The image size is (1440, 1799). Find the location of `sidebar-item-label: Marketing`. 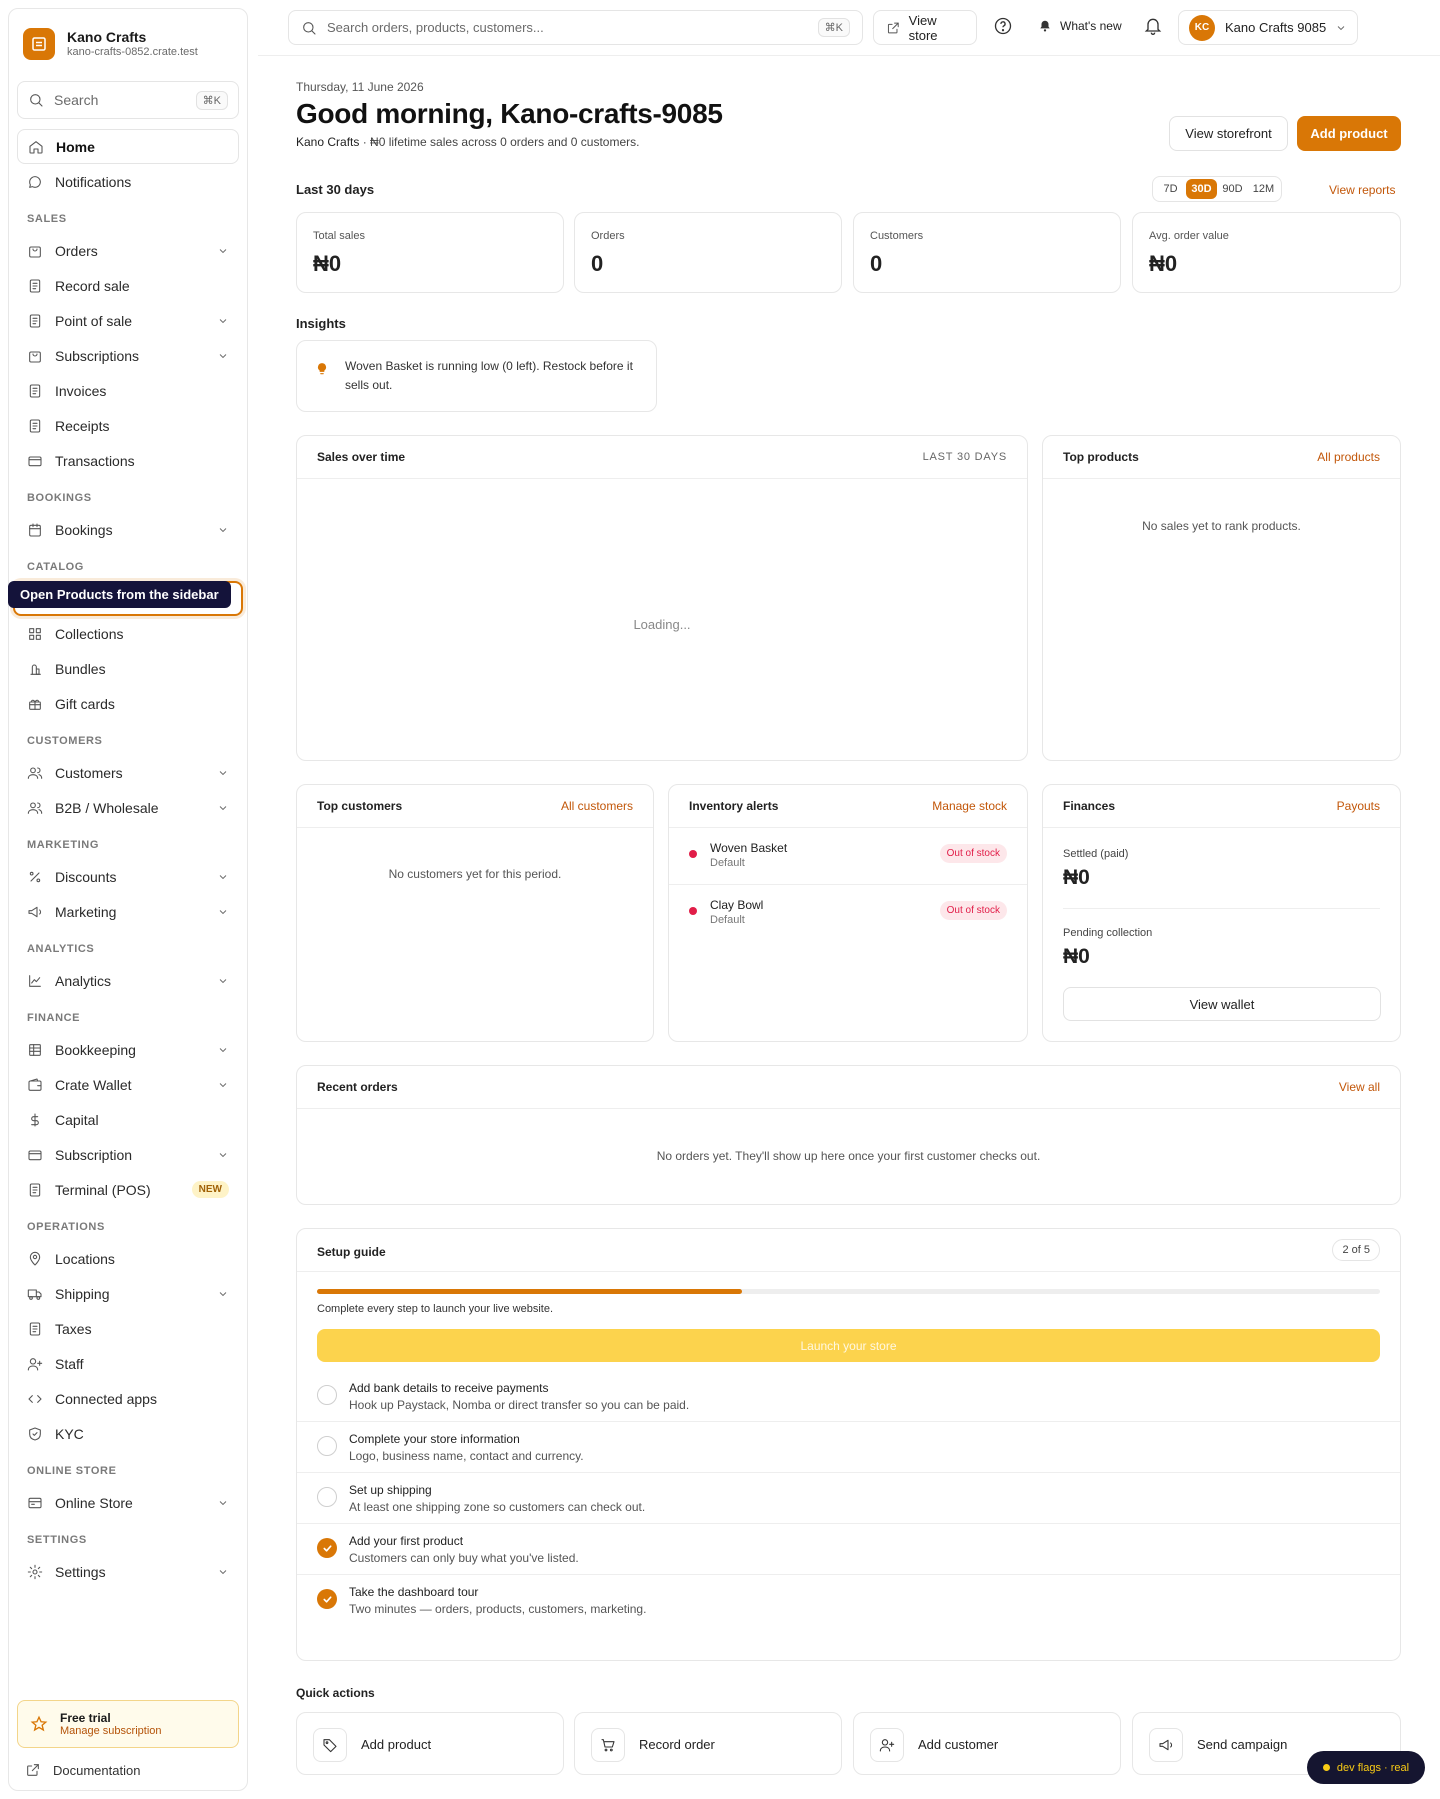

sidebar-item-label: Marketing is located at coordinates (86, 911).